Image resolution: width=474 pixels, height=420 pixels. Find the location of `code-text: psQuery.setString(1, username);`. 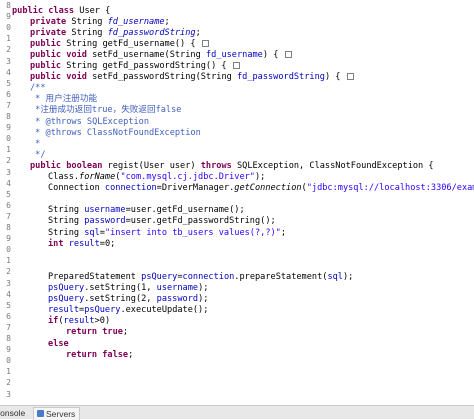

code-text: psQuery.setString(1, username); is located at coordinates (128, 288).